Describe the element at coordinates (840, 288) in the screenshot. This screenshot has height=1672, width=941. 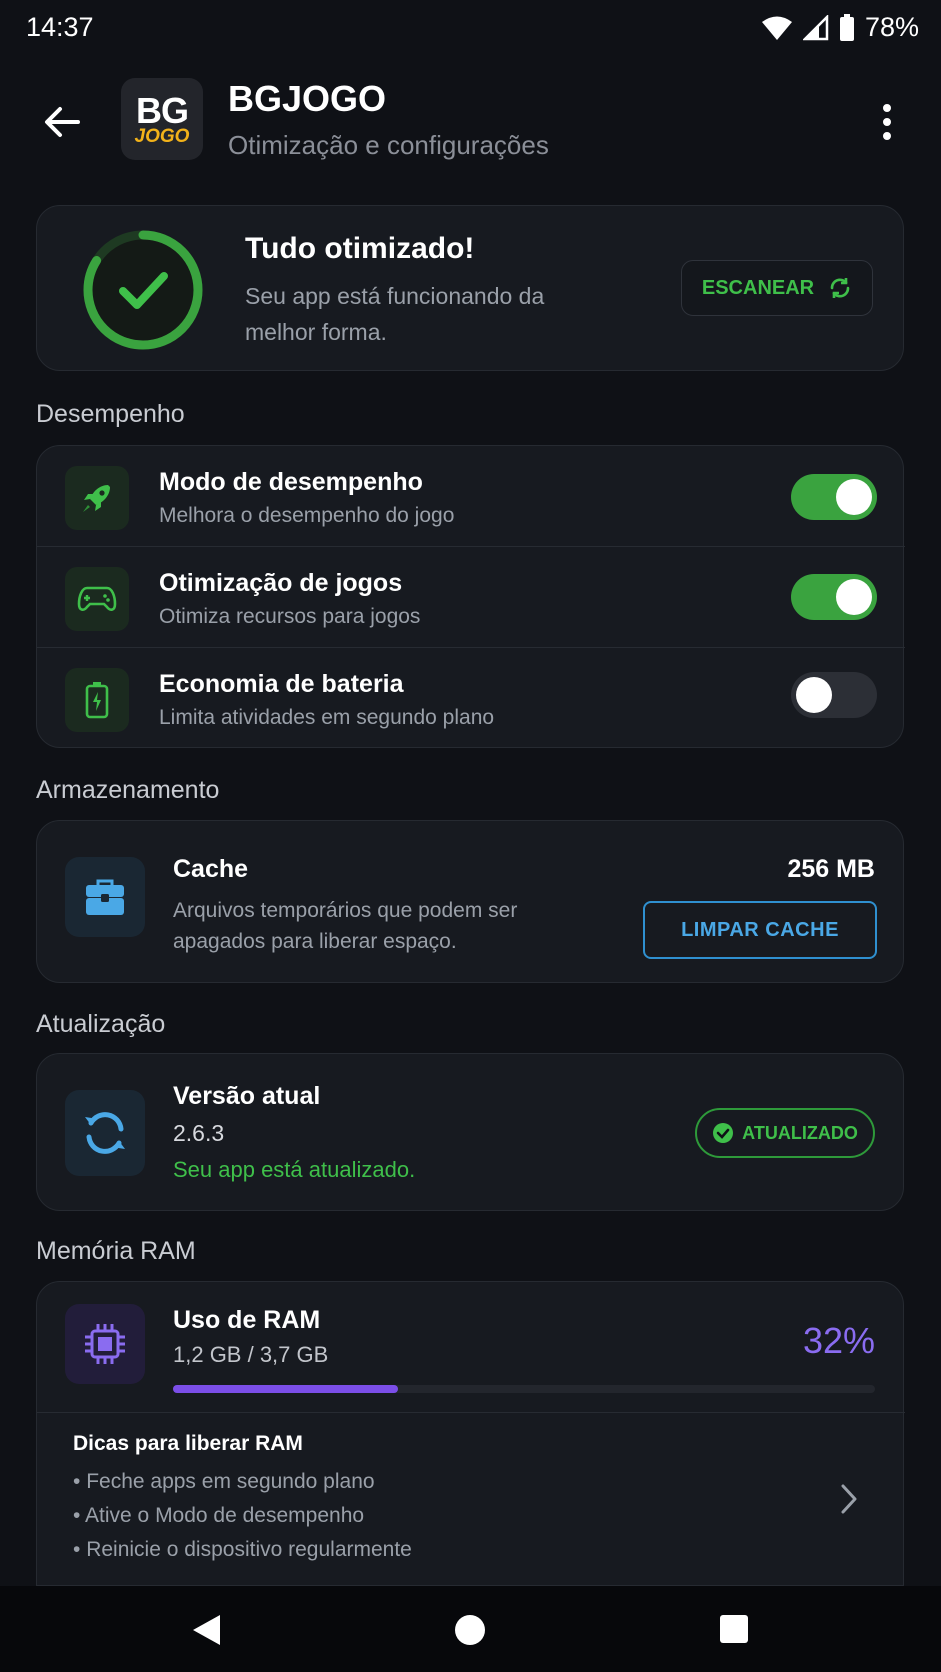
I see `refresh-icon` at that location.